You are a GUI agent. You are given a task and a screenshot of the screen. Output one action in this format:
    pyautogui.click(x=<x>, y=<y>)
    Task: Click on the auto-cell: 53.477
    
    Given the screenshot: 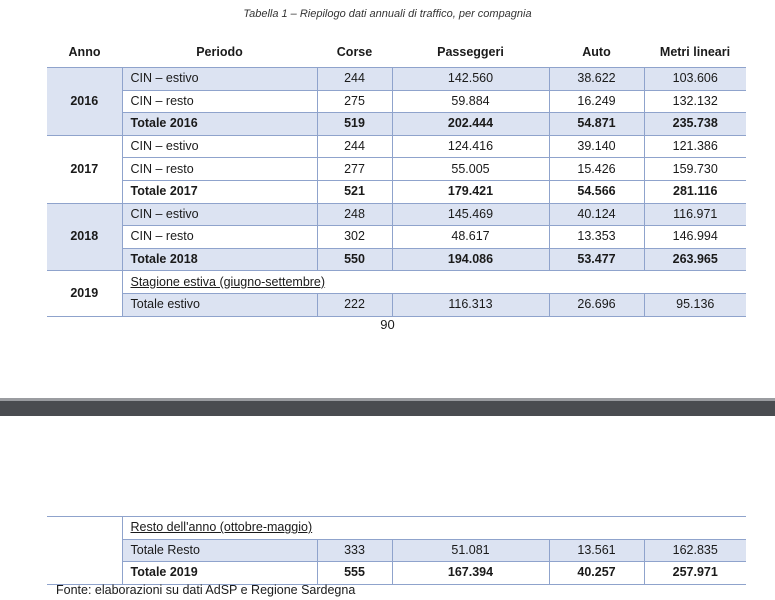 What is the action you would take?
    pyautogui.click(x=596, y=259)
    